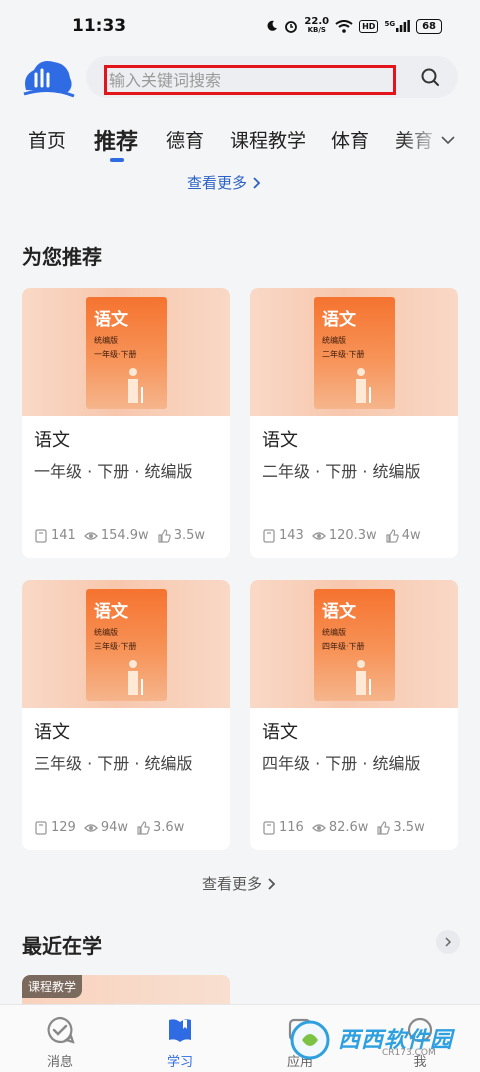  Describe the element at coordinates (63, 827) in the screenshot. I see `lessons-value: 129` at that location.